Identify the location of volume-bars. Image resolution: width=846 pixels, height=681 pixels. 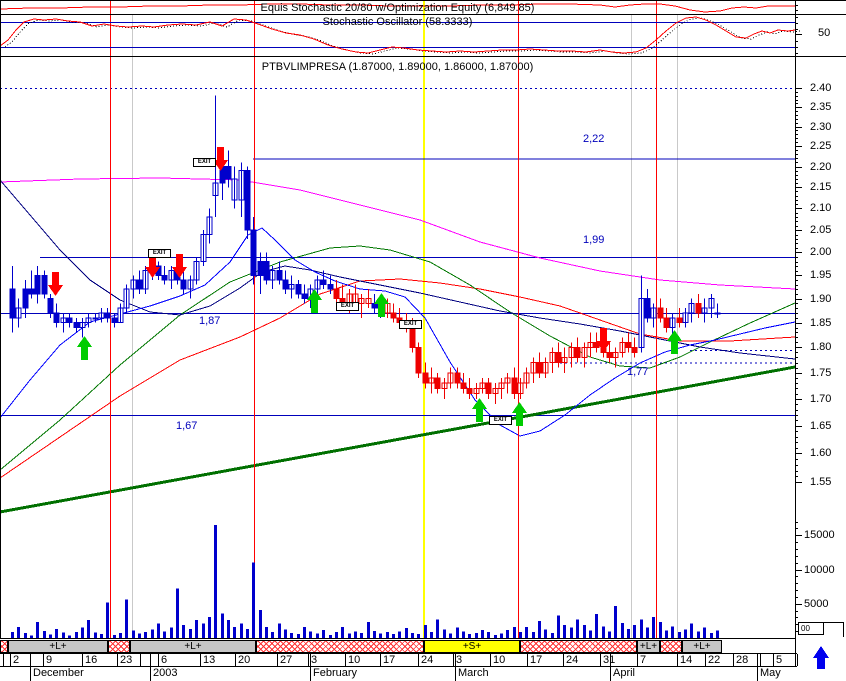
(365, 581).